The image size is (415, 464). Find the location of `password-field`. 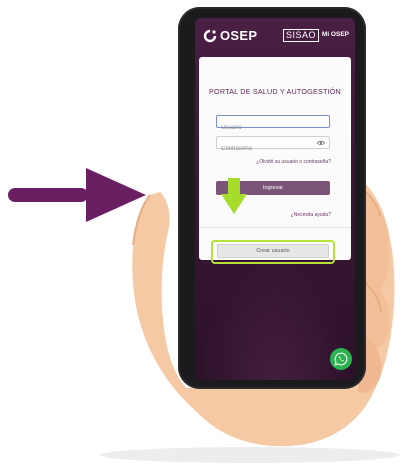

password-field is located at coordinates (273, 145).